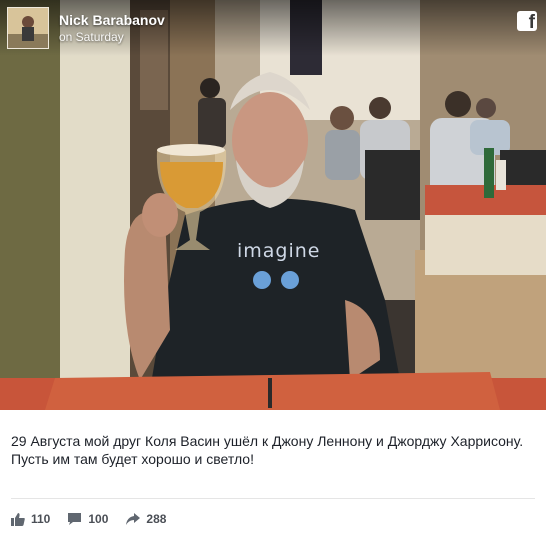 The image size is (546, 534). What do you see at coordinates (273, 498) in the screenshot?
I see `divider` at bounding box center [273, 498].